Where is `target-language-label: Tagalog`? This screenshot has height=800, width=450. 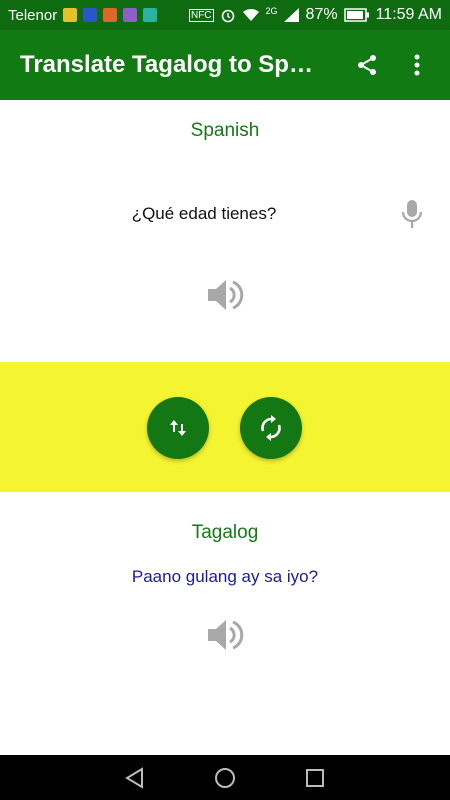 target-language-label: Tagalog is located at coordinates (225, 533).